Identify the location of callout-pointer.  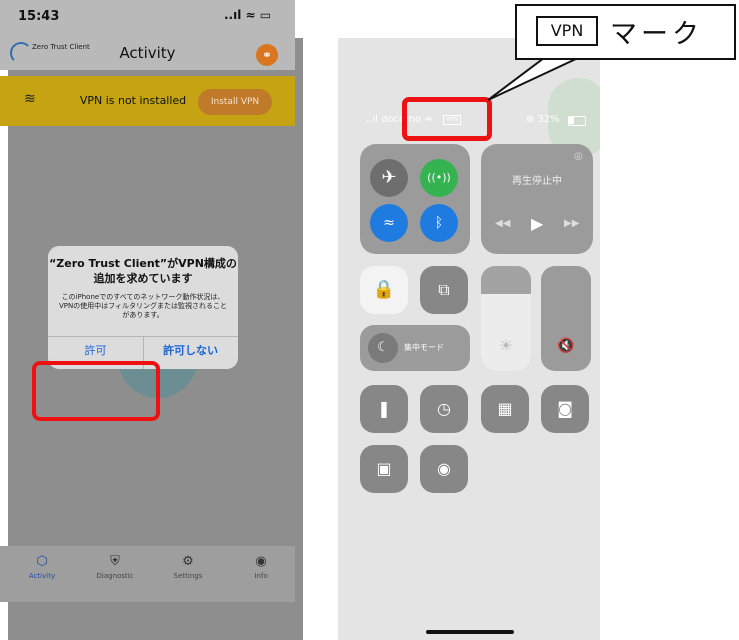
(533, 79).